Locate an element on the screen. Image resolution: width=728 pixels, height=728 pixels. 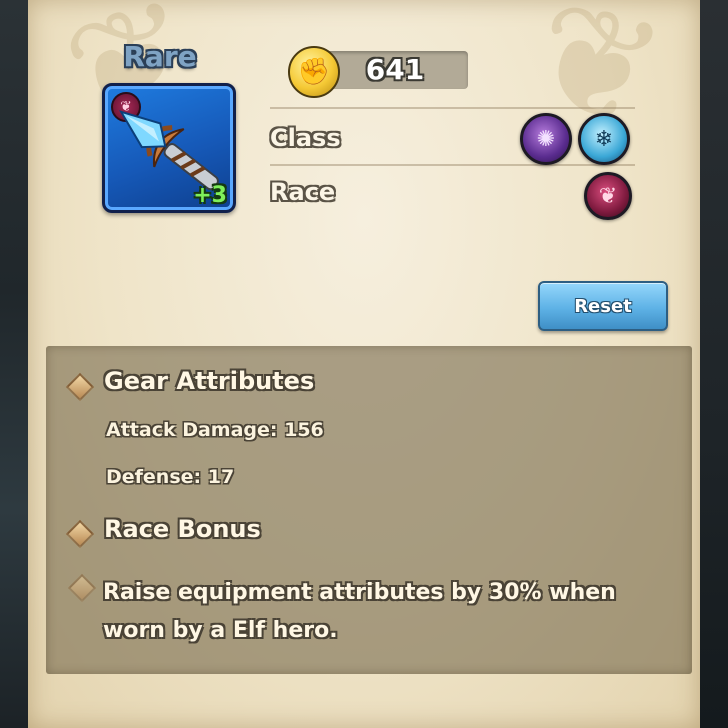
fist-icon: ✊ is located at coordinates (314, 72).